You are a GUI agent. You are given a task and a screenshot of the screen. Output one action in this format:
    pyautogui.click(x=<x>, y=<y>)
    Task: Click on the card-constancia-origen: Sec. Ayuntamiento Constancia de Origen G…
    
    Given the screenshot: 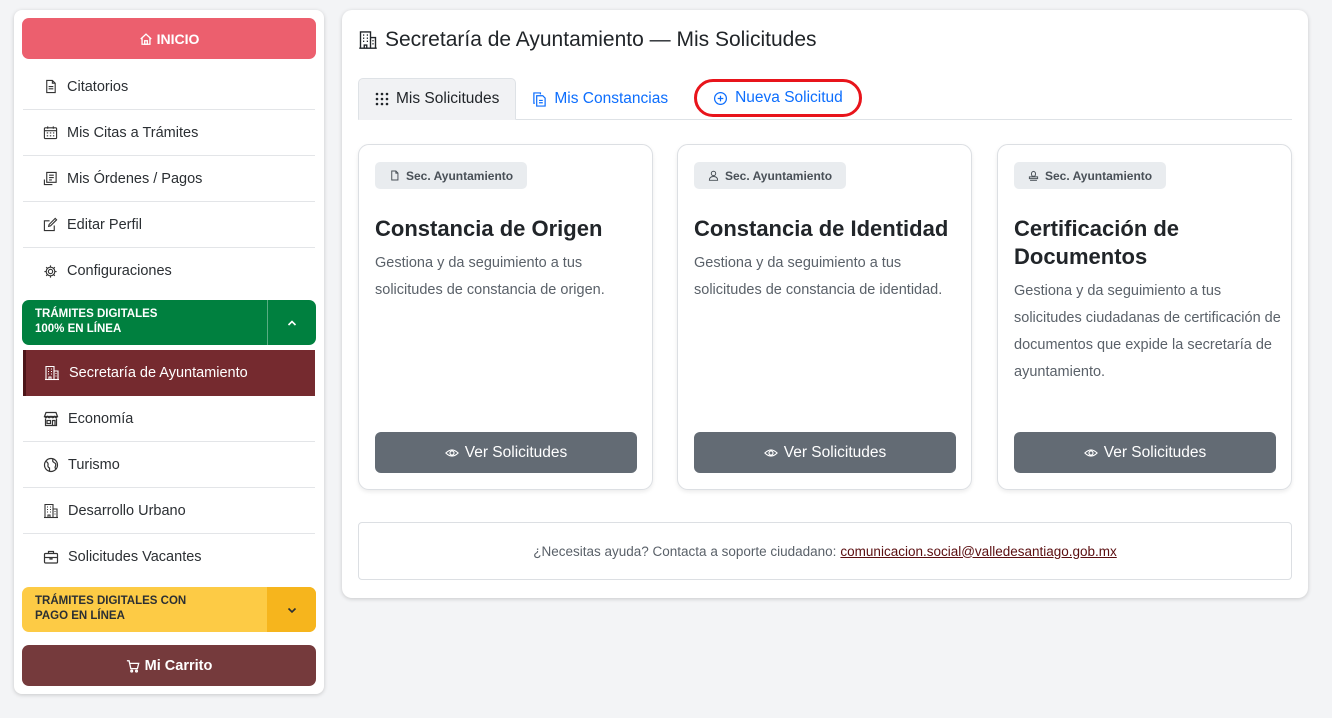 What is the action you would take?
    pyautogui.click(x=505, y=317)
    